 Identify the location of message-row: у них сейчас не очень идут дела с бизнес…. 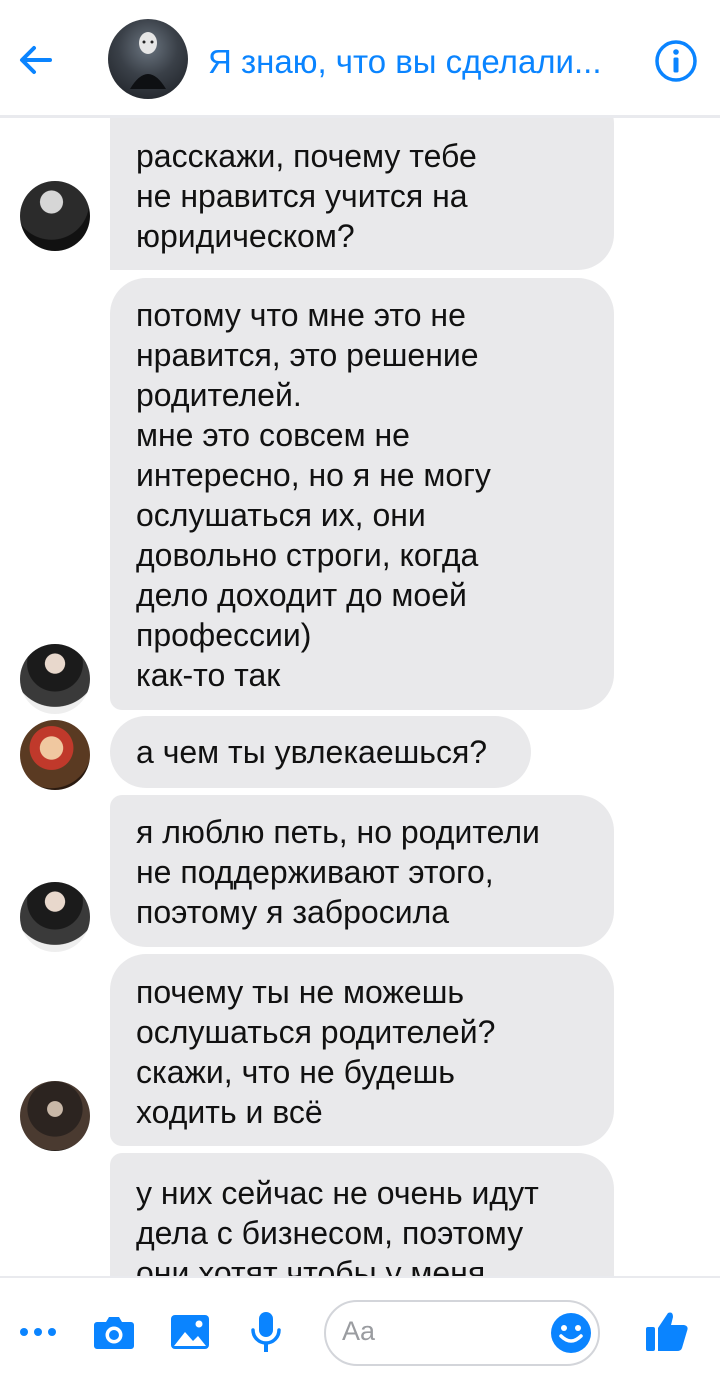
(360, 1214).